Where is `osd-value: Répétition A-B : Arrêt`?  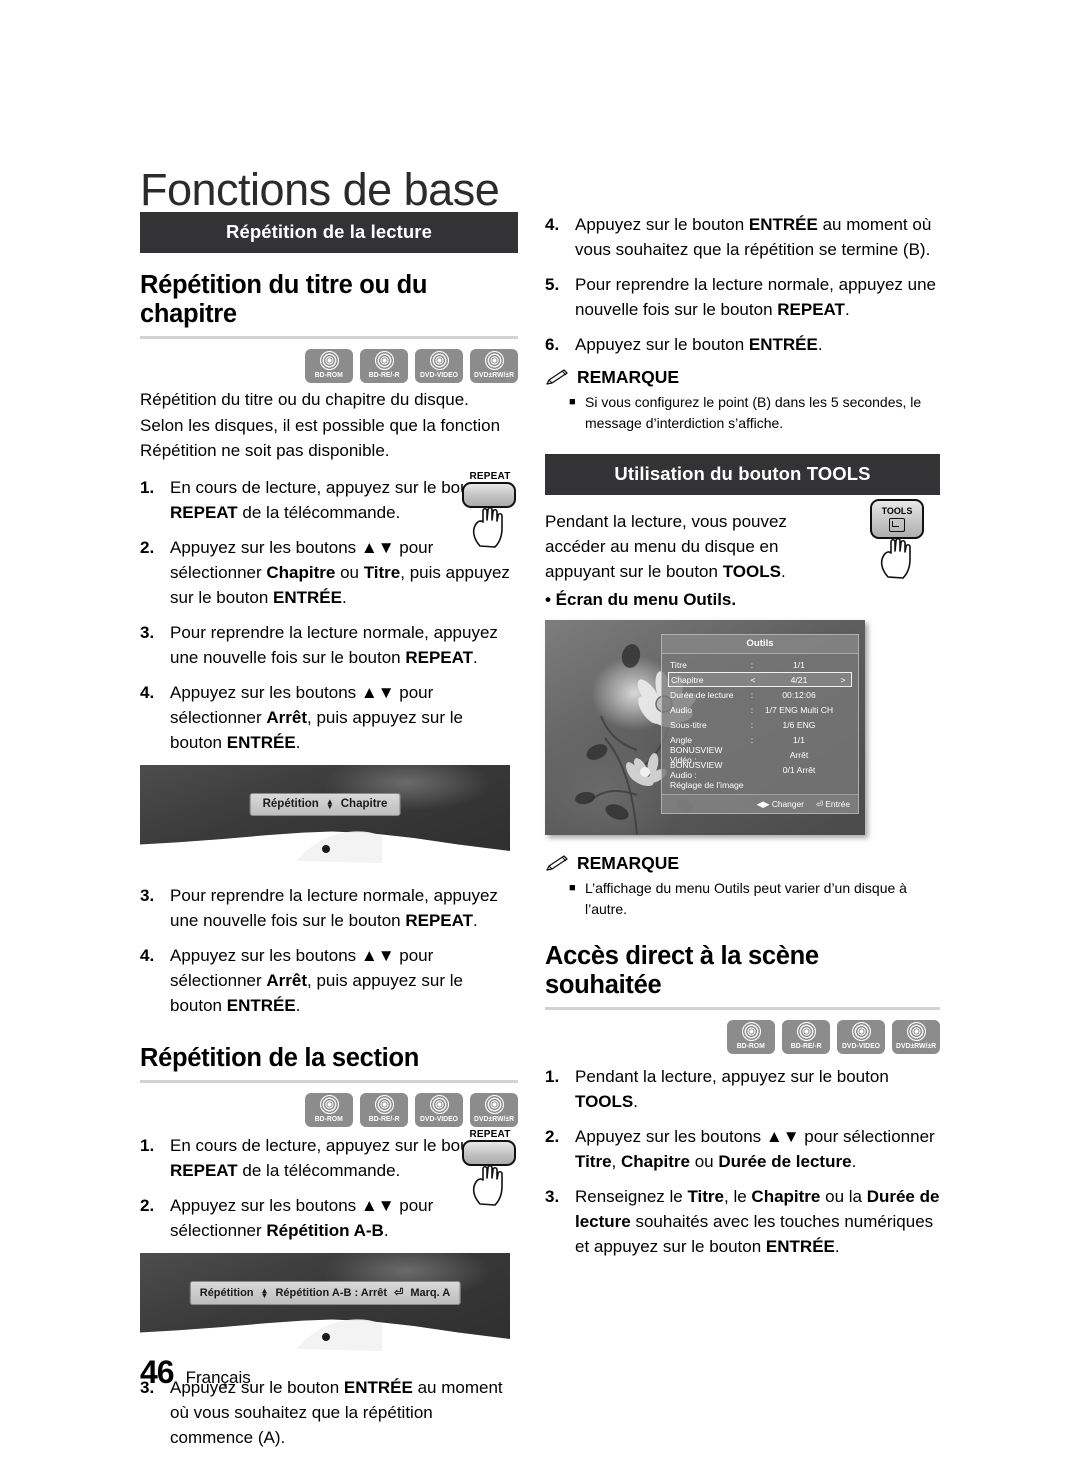
osd-value: Répétition A-B : Arrêt is located at coordinates (331, 1292).